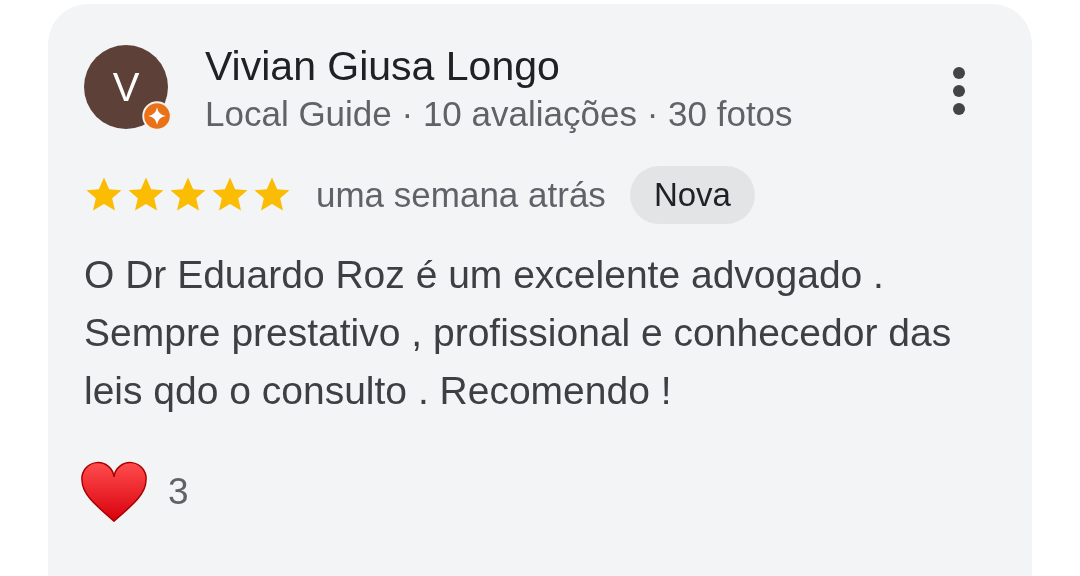  I want to click on reaction-count: 3, so click(178, 492).